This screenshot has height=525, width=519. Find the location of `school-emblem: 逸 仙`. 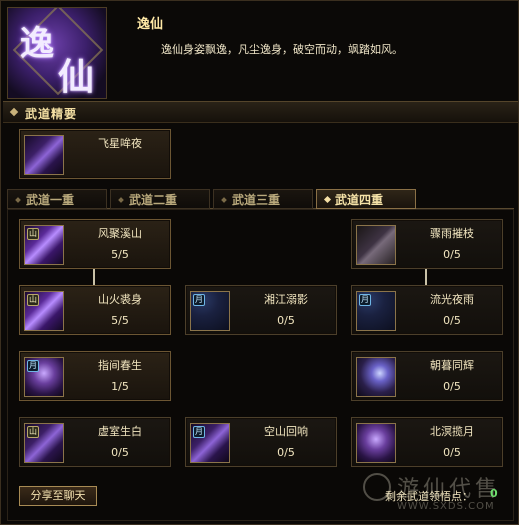

school-emblem: 逸 仙 is located at coordinates (57, 53).